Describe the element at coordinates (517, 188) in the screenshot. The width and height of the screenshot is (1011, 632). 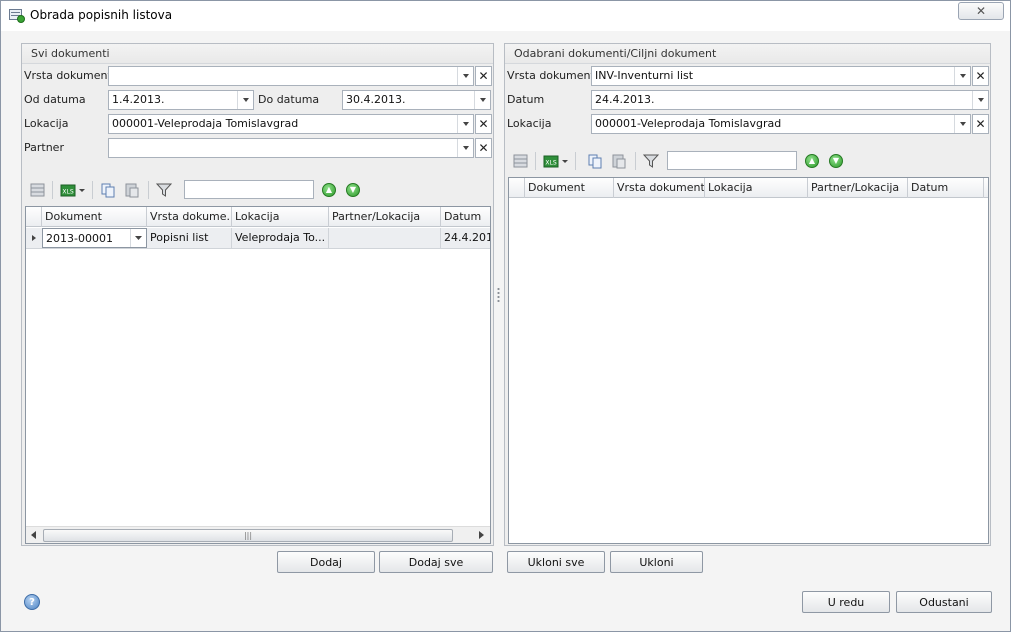
I see `row-indicator-header` at that location.